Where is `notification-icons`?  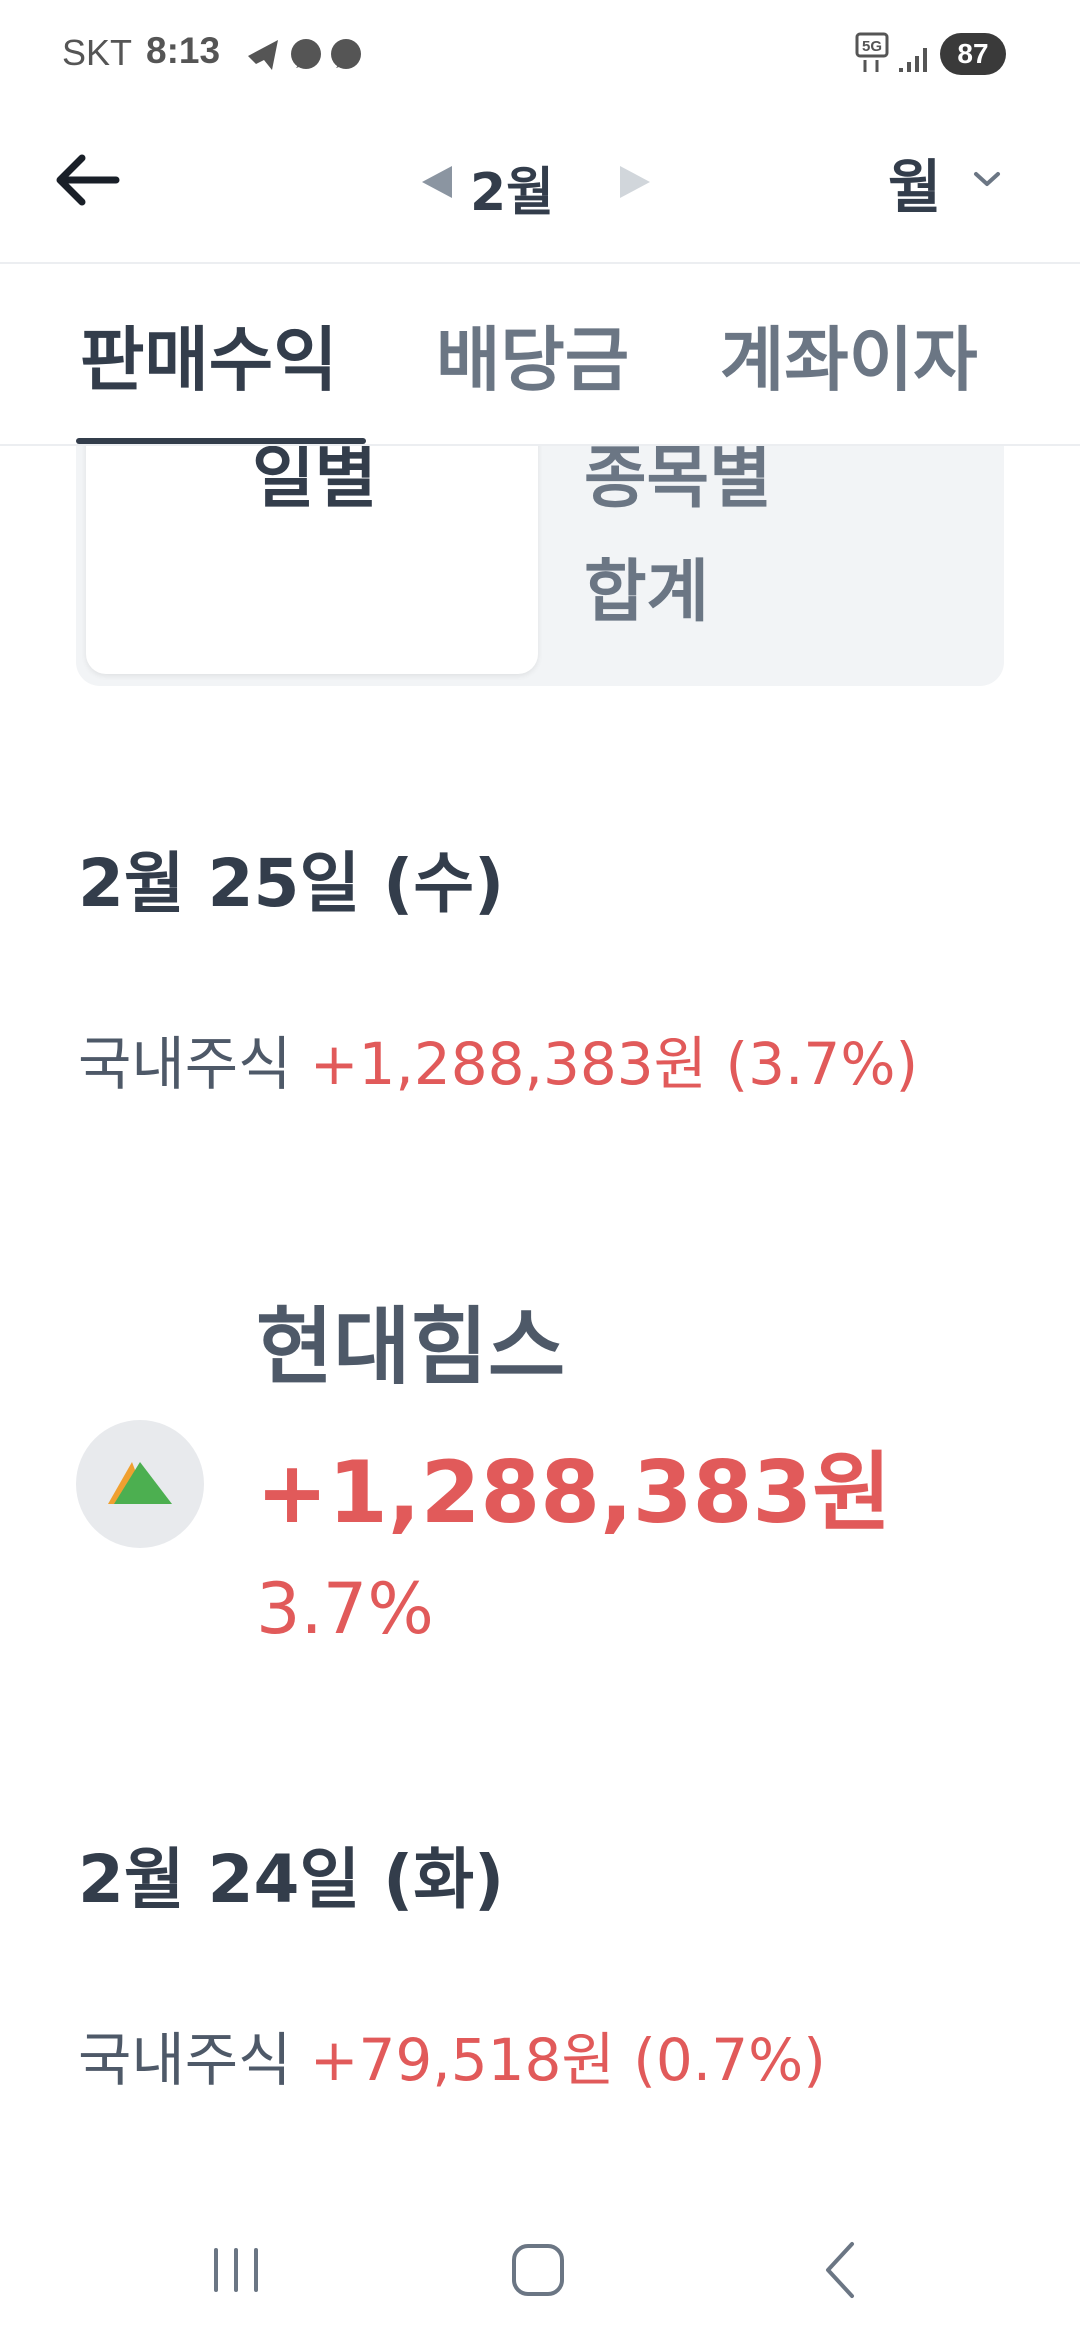
notification-icons is located at coordinates (304, 54).